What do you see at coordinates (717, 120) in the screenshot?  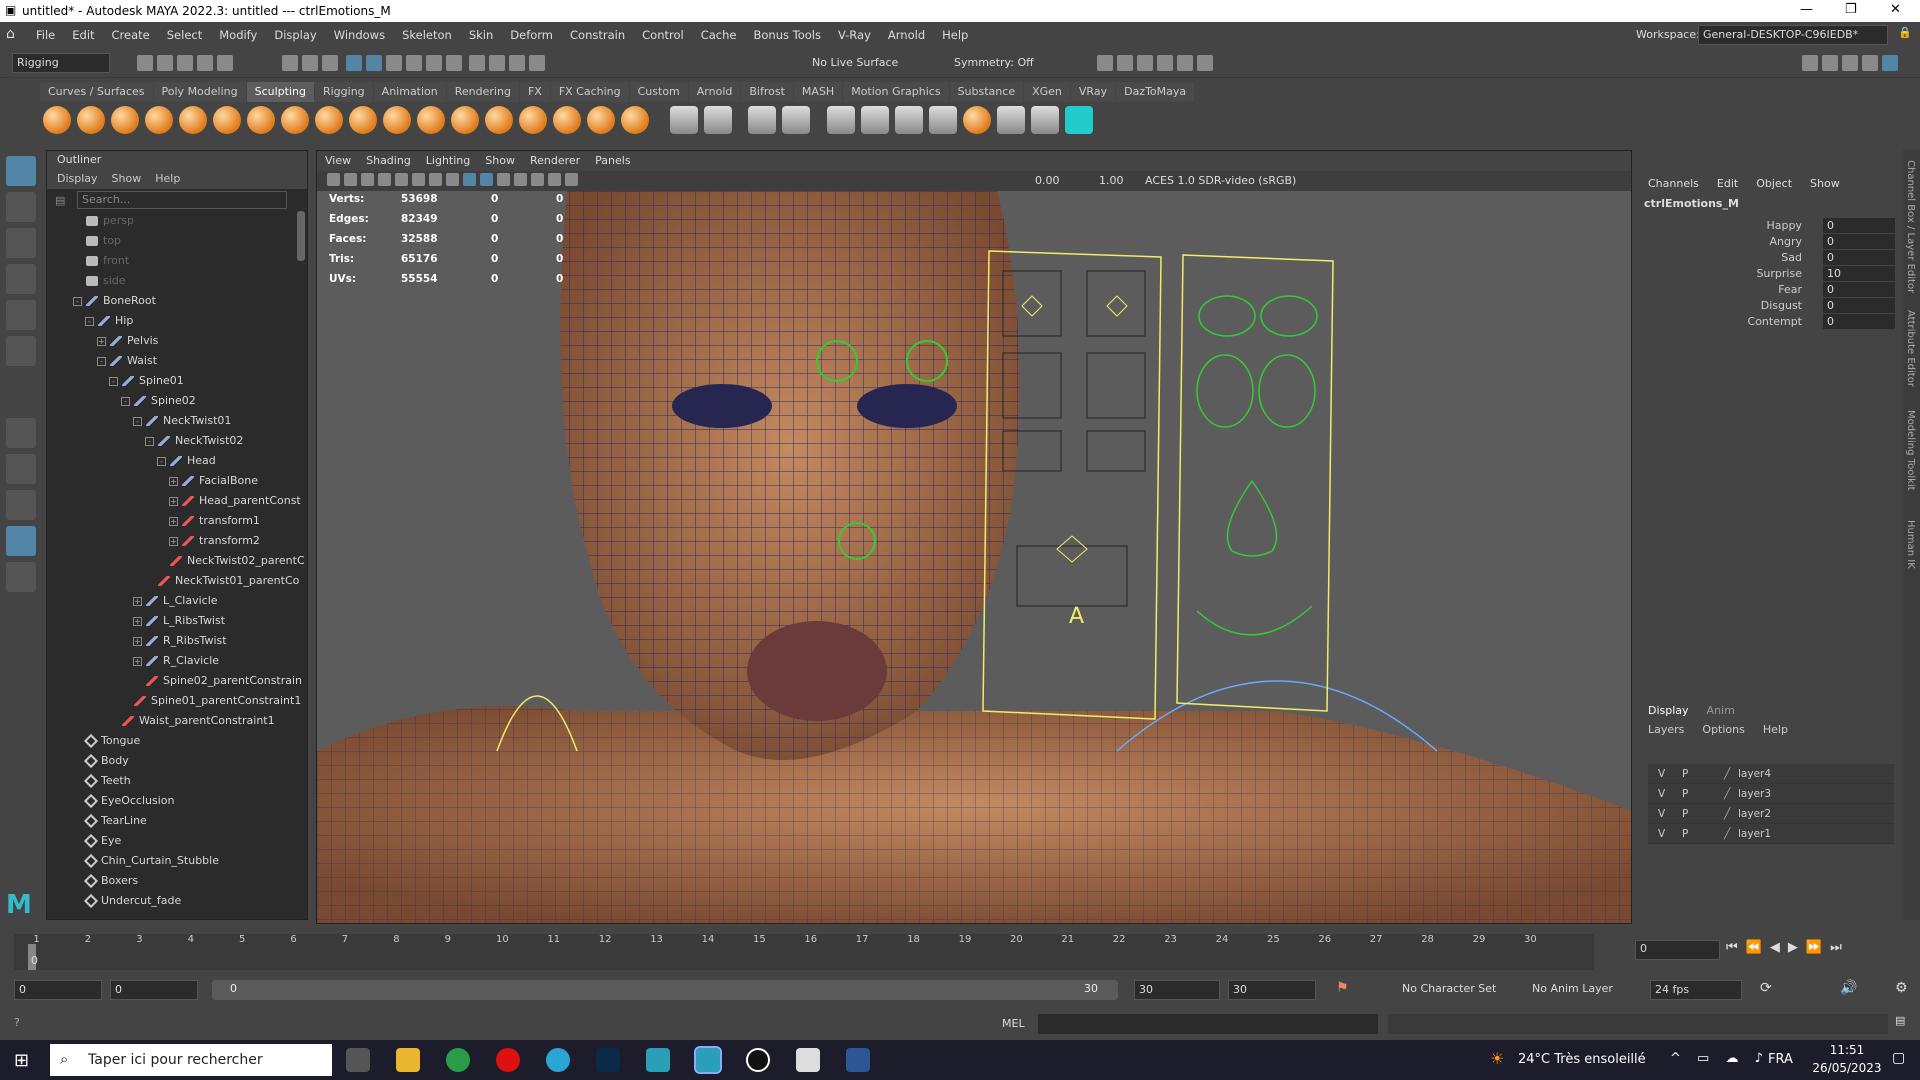 I see `stamp-grid-icon` at bounding box center [717, 120].